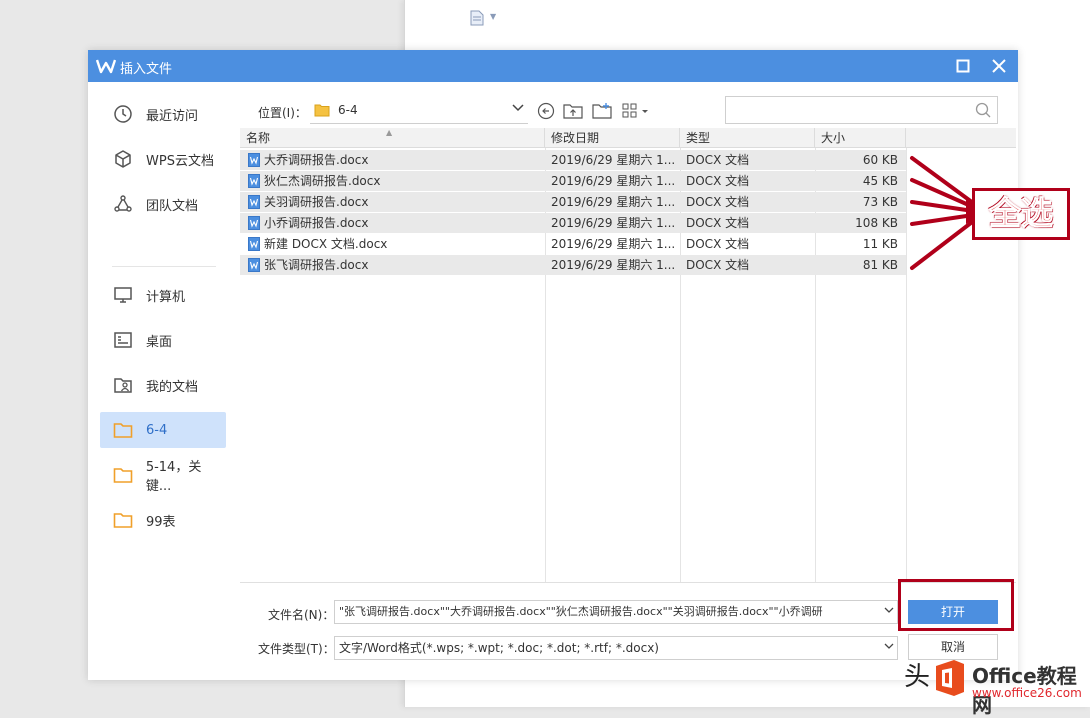  I want to click on file-name: 小乔调研报告.docx, so click(316, 223).